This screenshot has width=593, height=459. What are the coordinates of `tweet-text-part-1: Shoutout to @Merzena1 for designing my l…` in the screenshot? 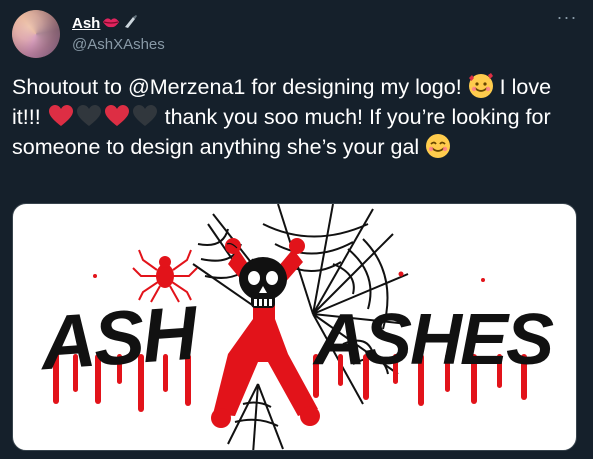 It's located at (240, 87).